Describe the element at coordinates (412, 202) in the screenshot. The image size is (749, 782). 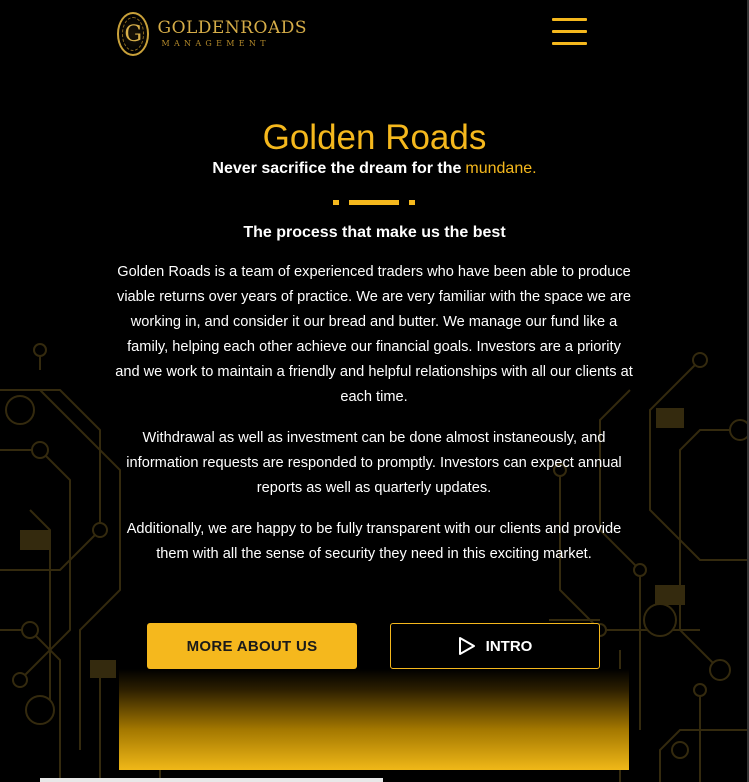
I see `divider-dot-right` at that location.